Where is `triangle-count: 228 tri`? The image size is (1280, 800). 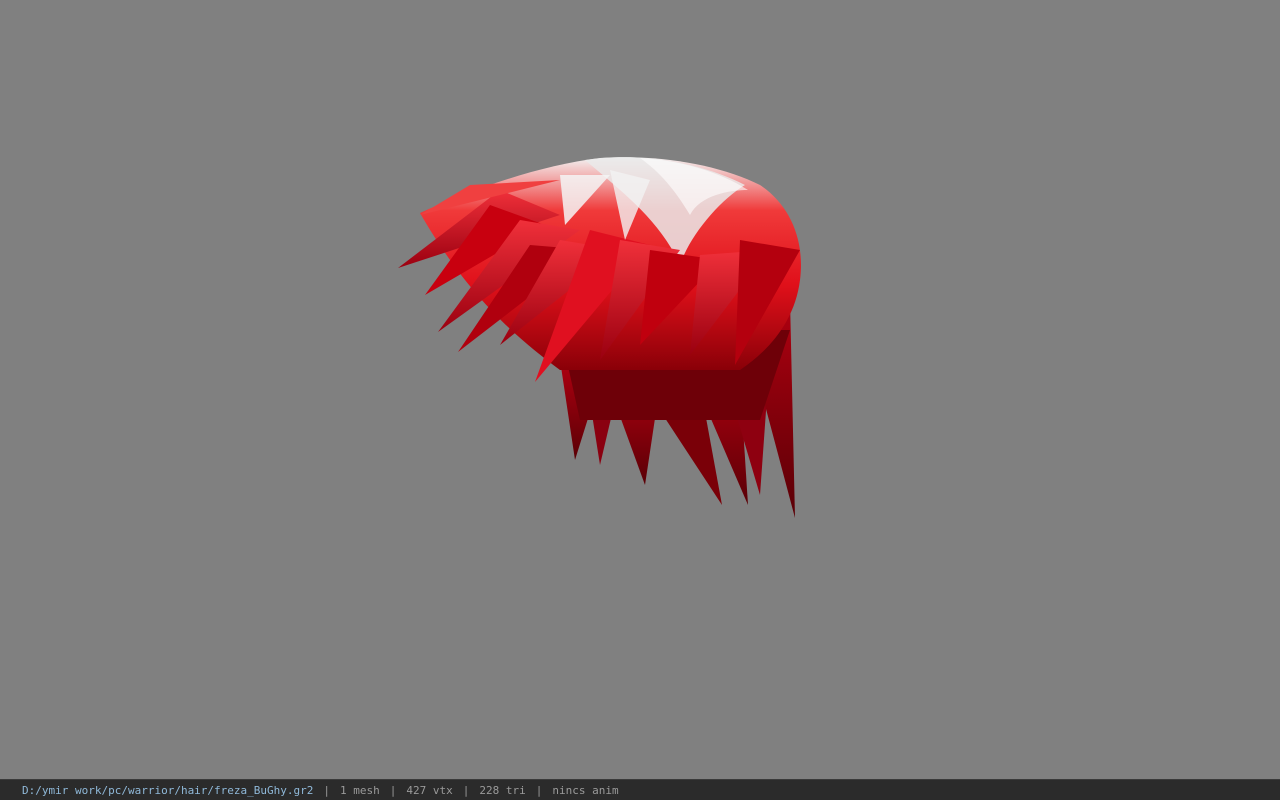 triangle-count: 228 tri is located at coordinates (502, 790).